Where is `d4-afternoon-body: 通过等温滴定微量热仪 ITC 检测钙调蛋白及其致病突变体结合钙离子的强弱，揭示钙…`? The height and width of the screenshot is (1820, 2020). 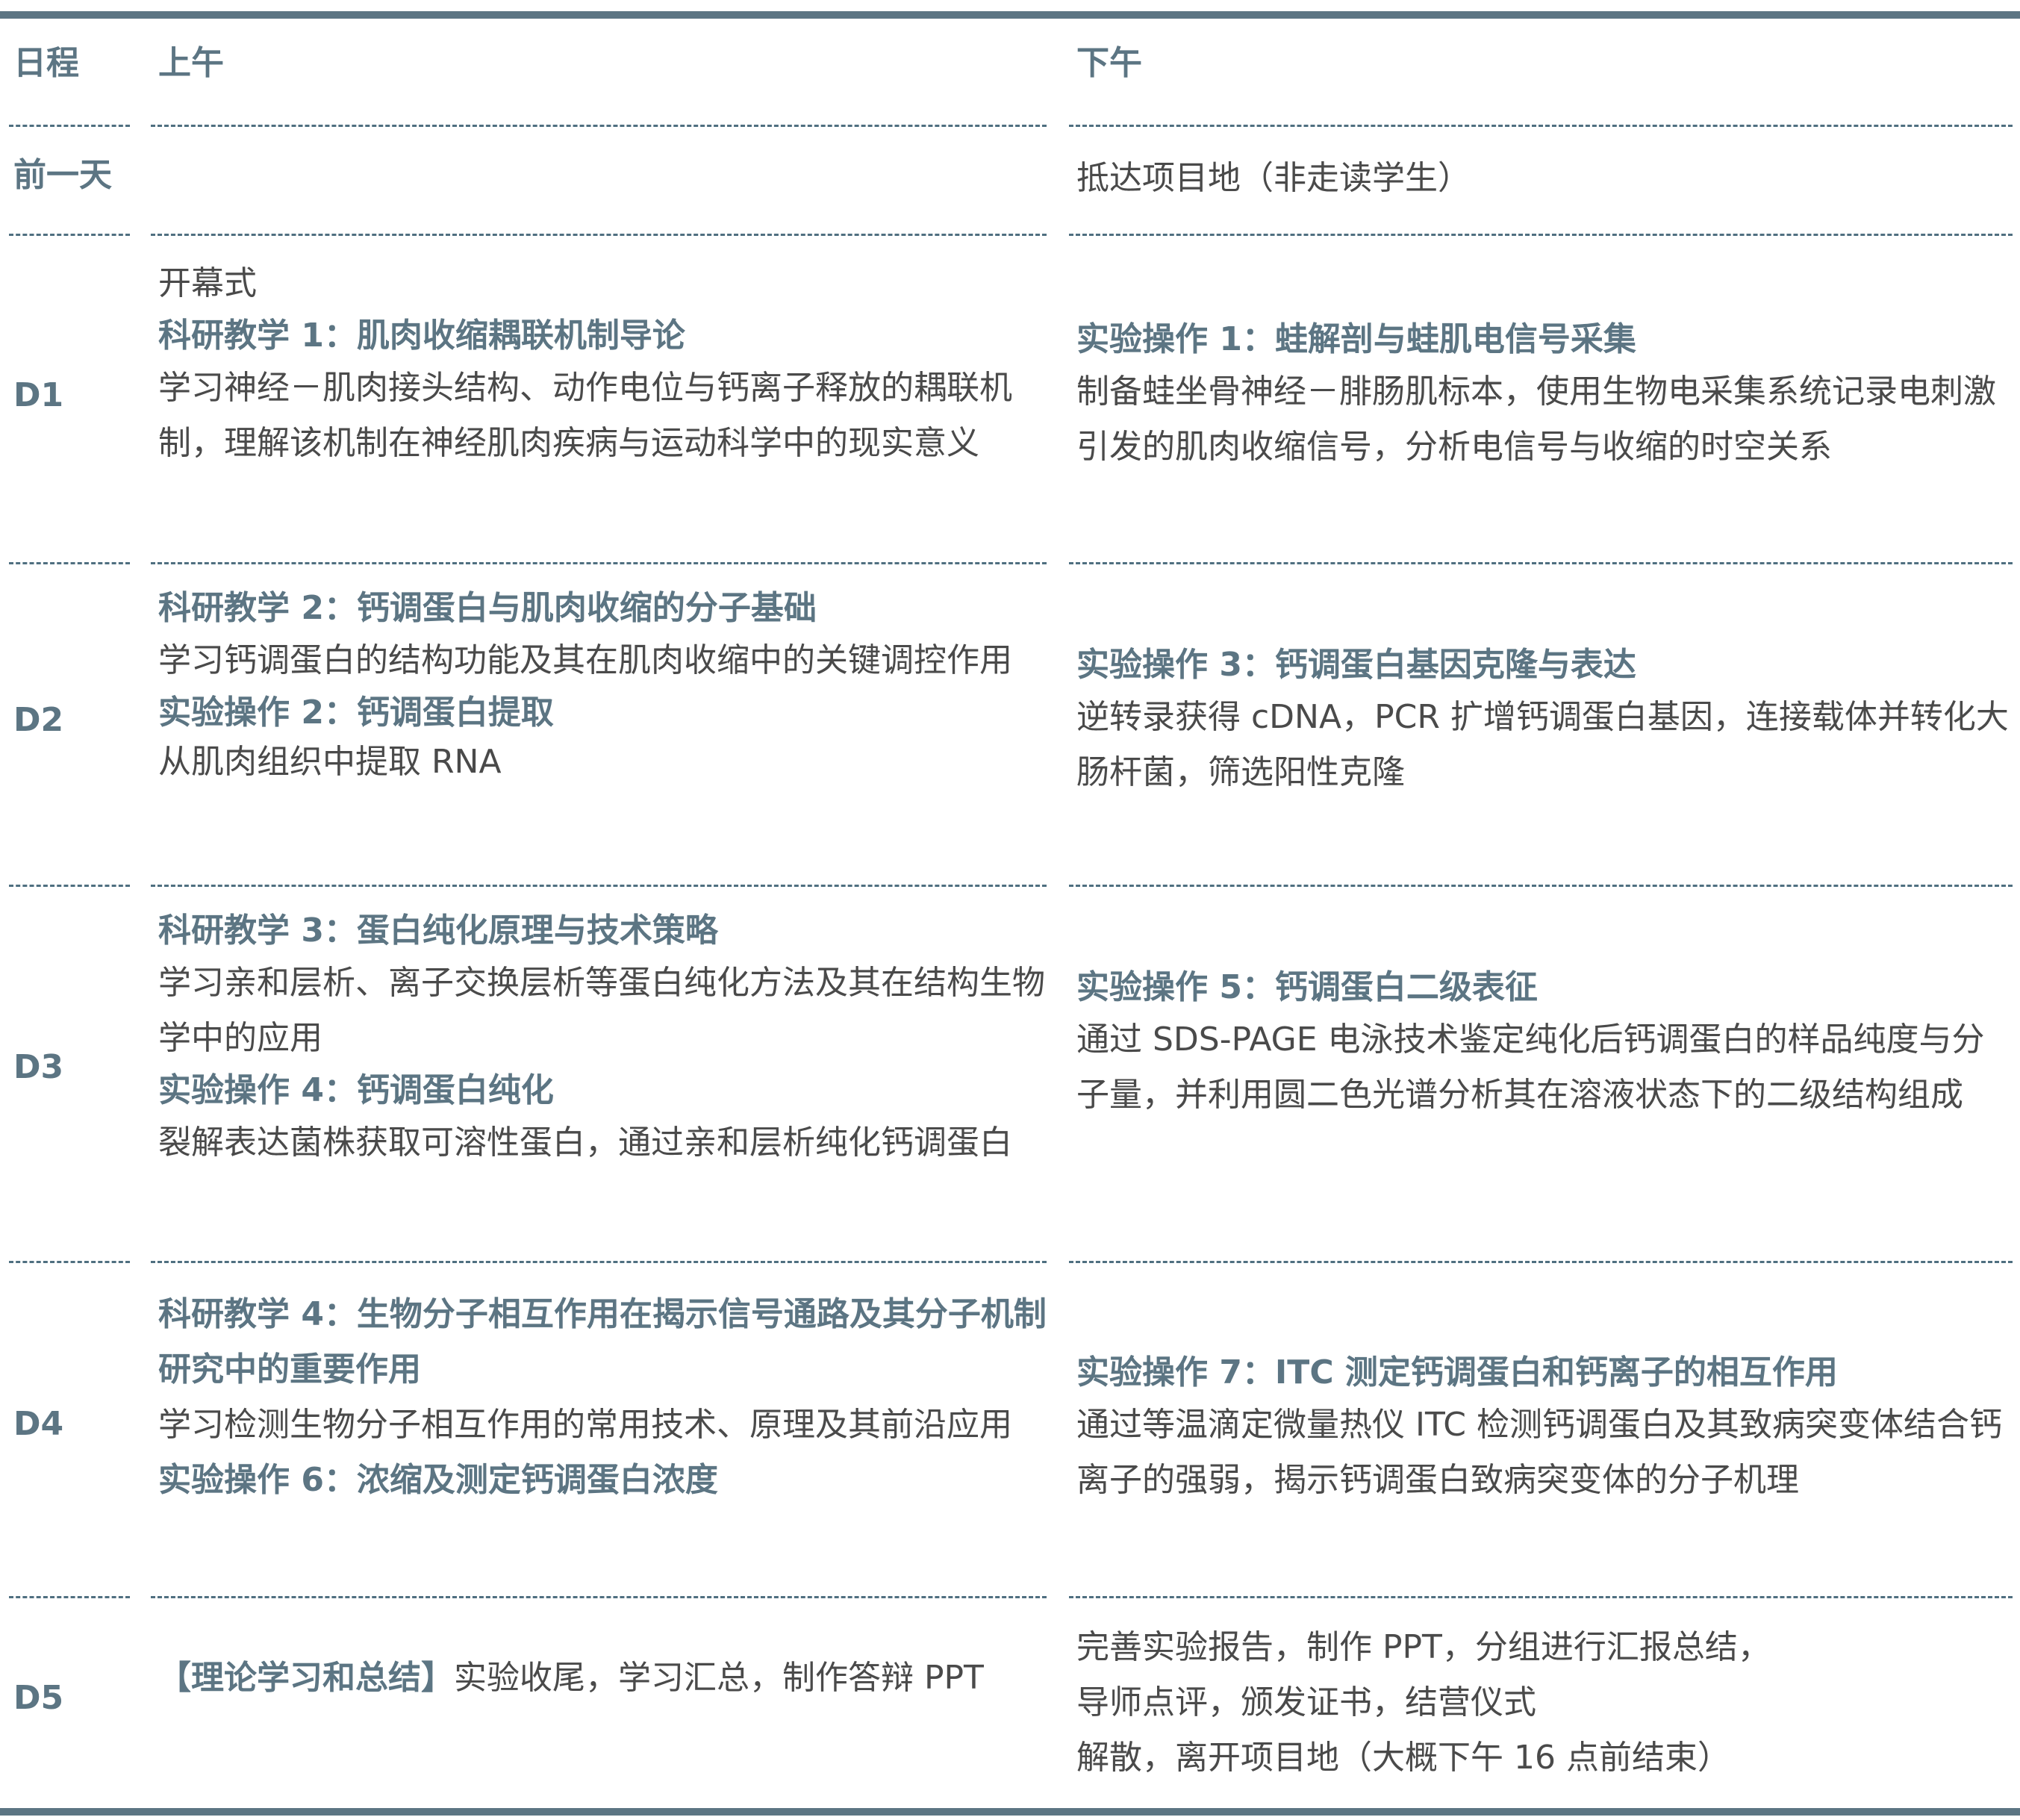 d4-afternoon-body: 通过等温滴定微量热仪 ITC 检测钙调蛋白及其致病突变体结合钙离子的强弱，揭示钙… is located at coordinates (1539, 1452).